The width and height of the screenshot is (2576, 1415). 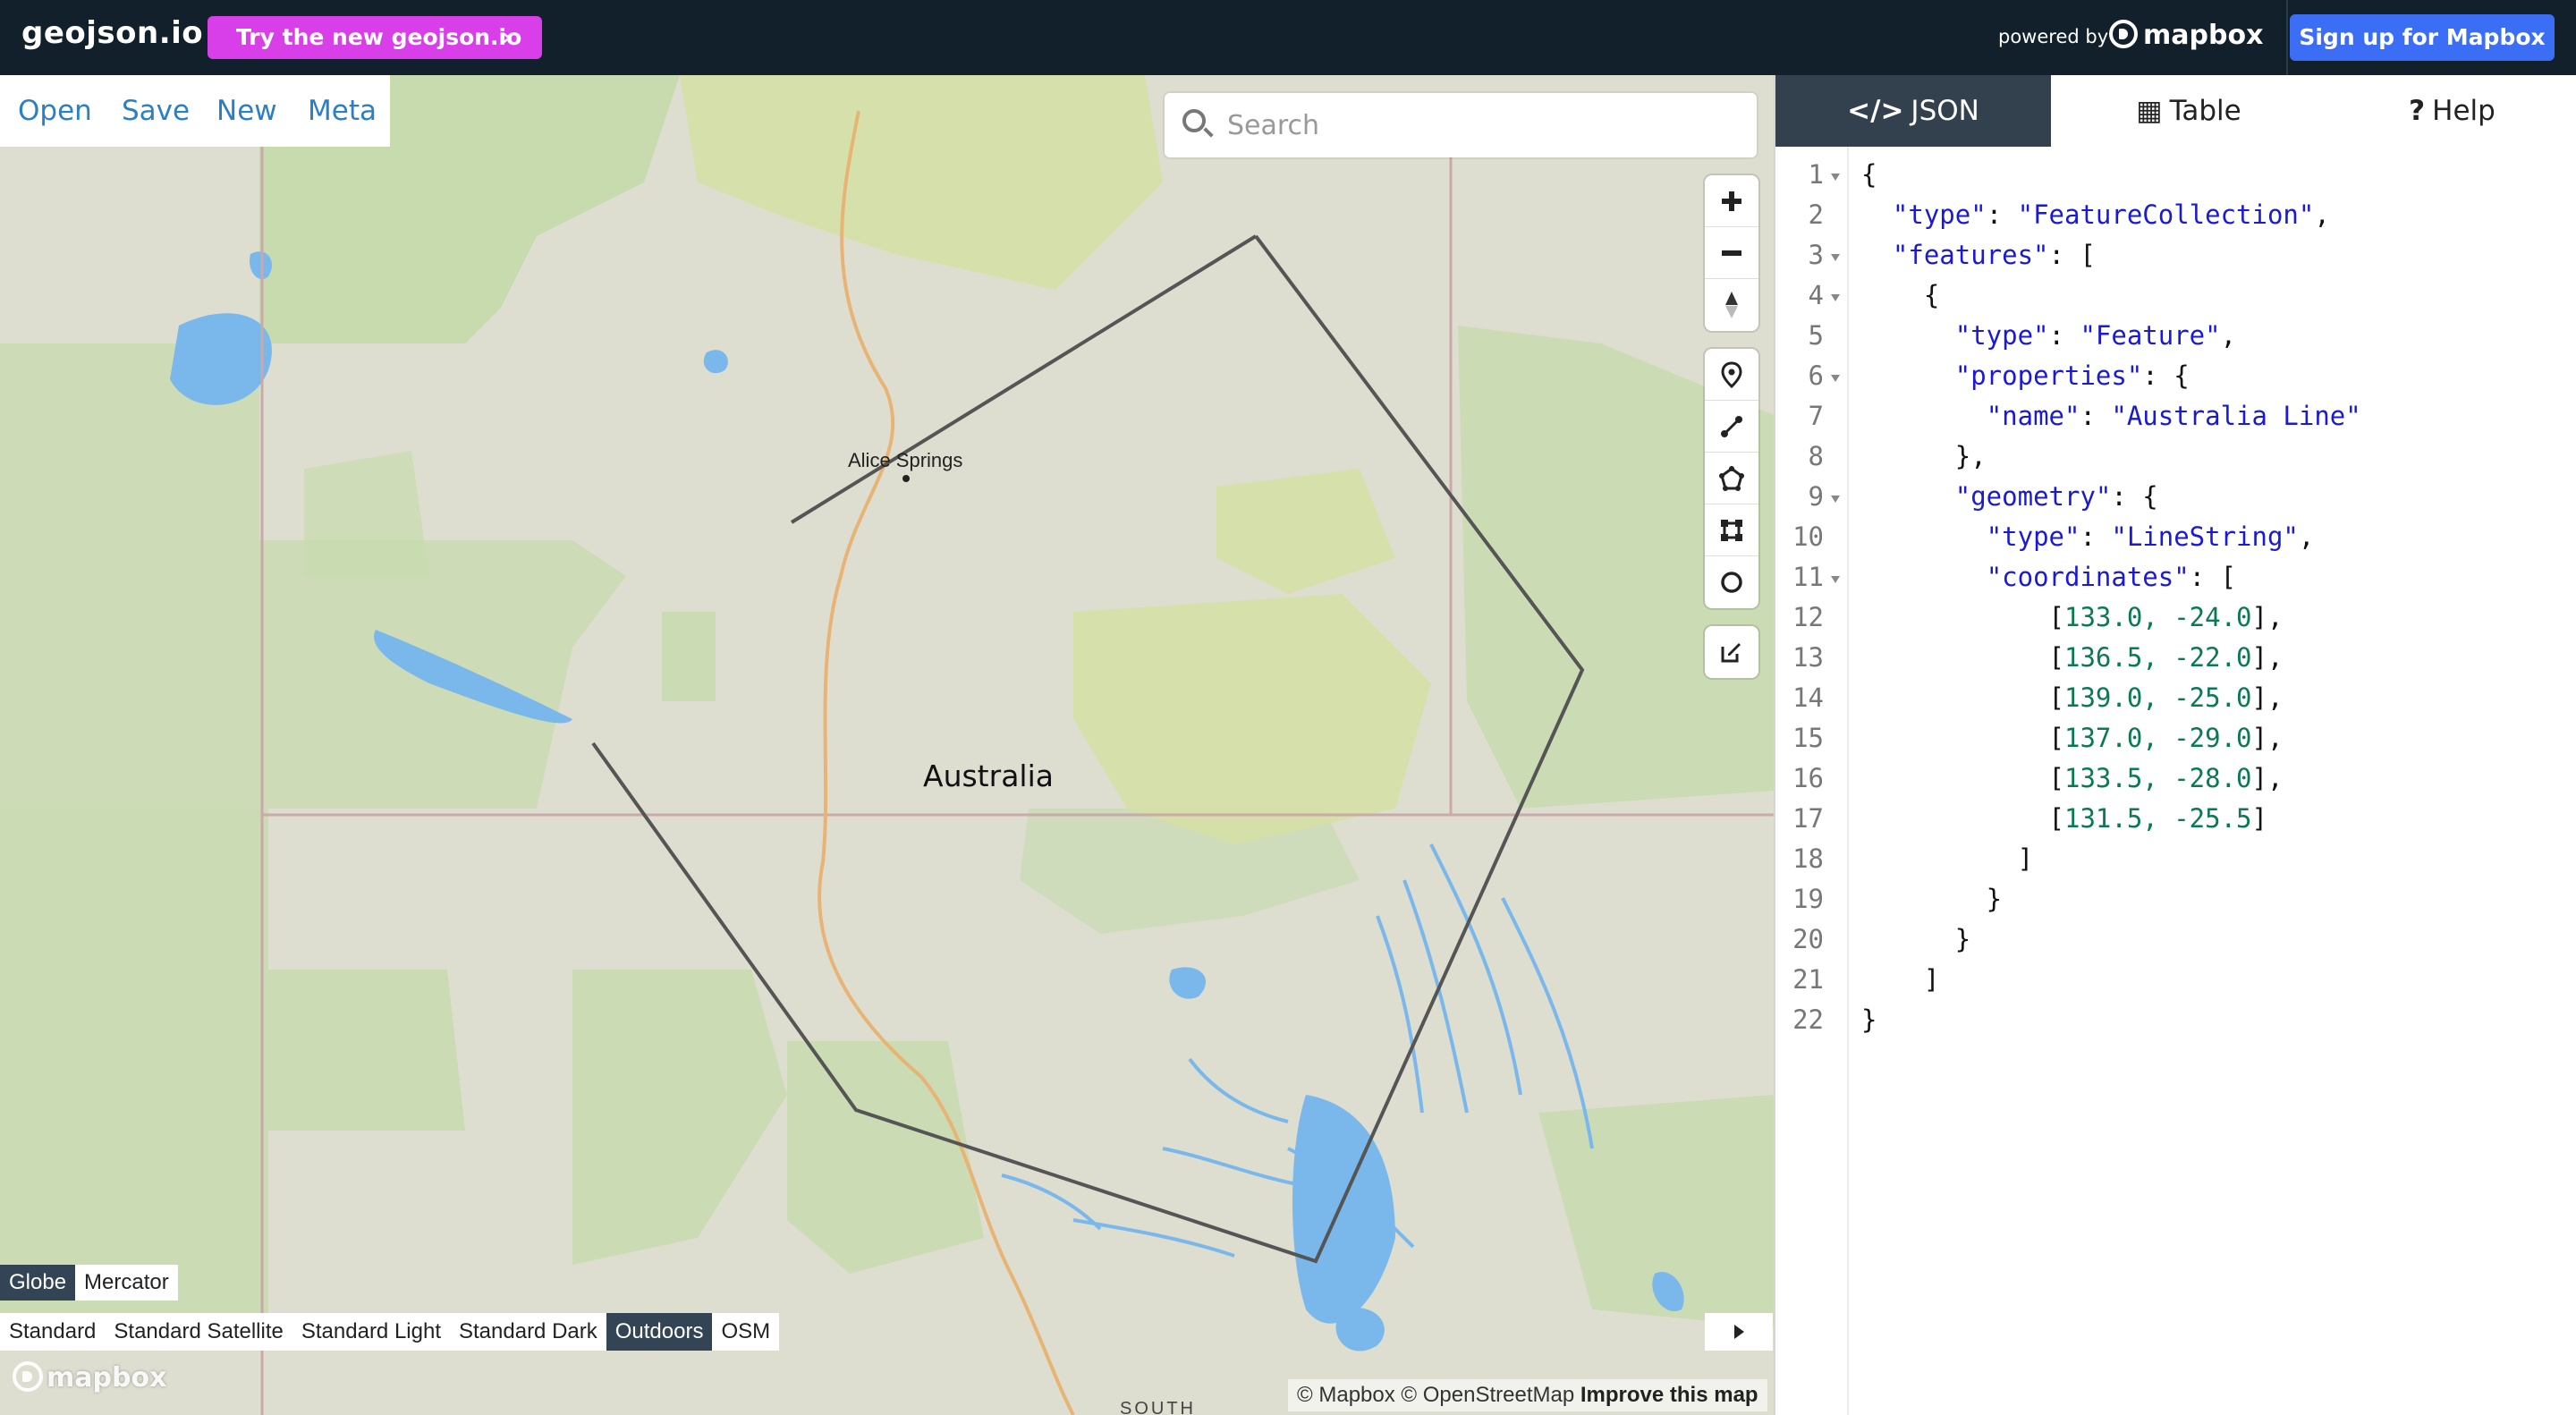 I want to click on zoom-out-icon, so click(x=1731, y=253).